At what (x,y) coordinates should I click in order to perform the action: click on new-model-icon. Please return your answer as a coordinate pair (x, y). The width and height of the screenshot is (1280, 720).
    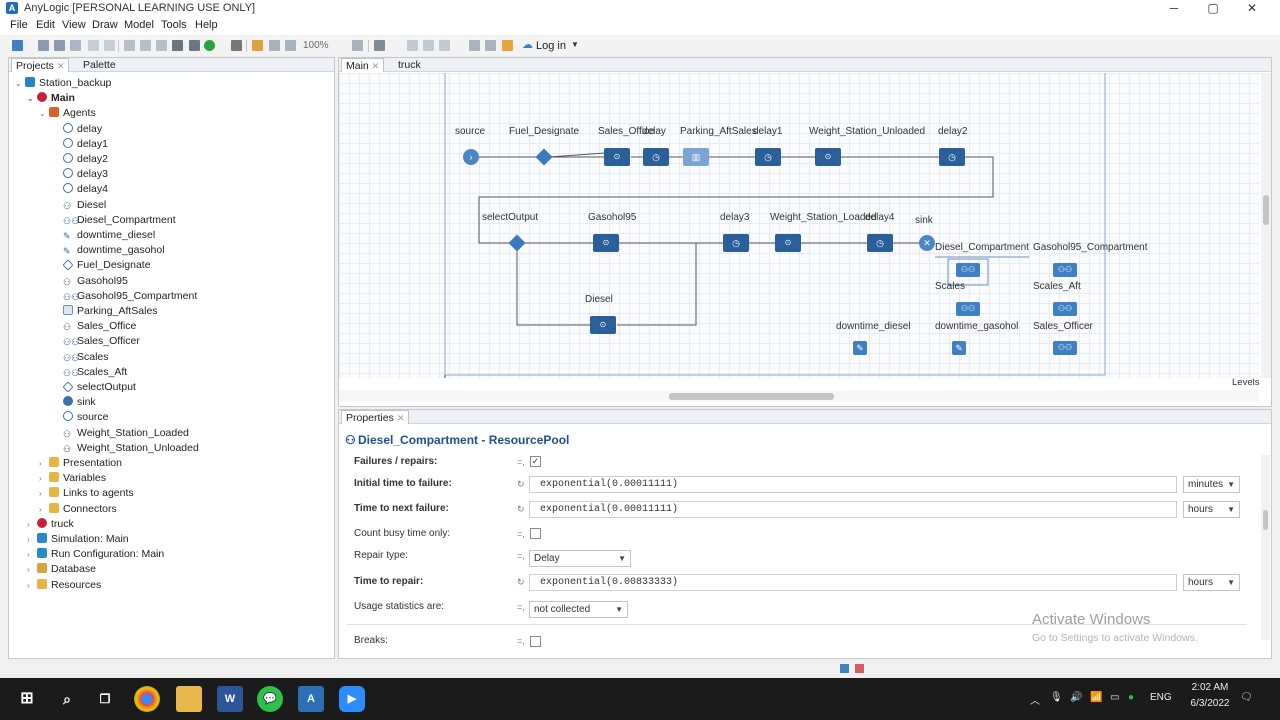
    Looking at the image, I should click on (17, 45).